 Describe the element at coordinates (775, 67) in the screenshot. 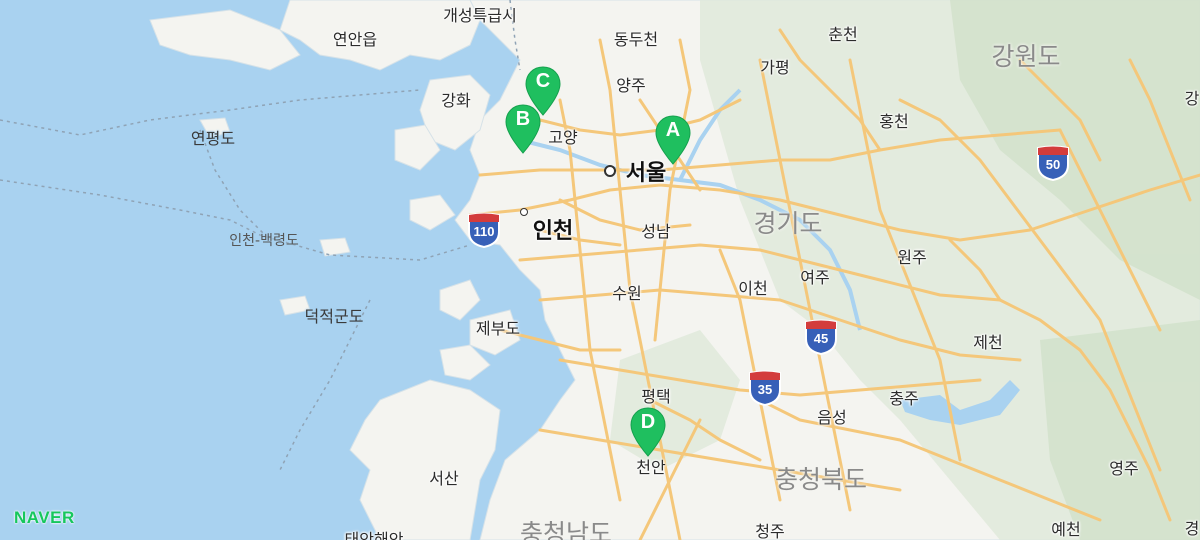

I see `label-gapyeong: 가평` at that location.